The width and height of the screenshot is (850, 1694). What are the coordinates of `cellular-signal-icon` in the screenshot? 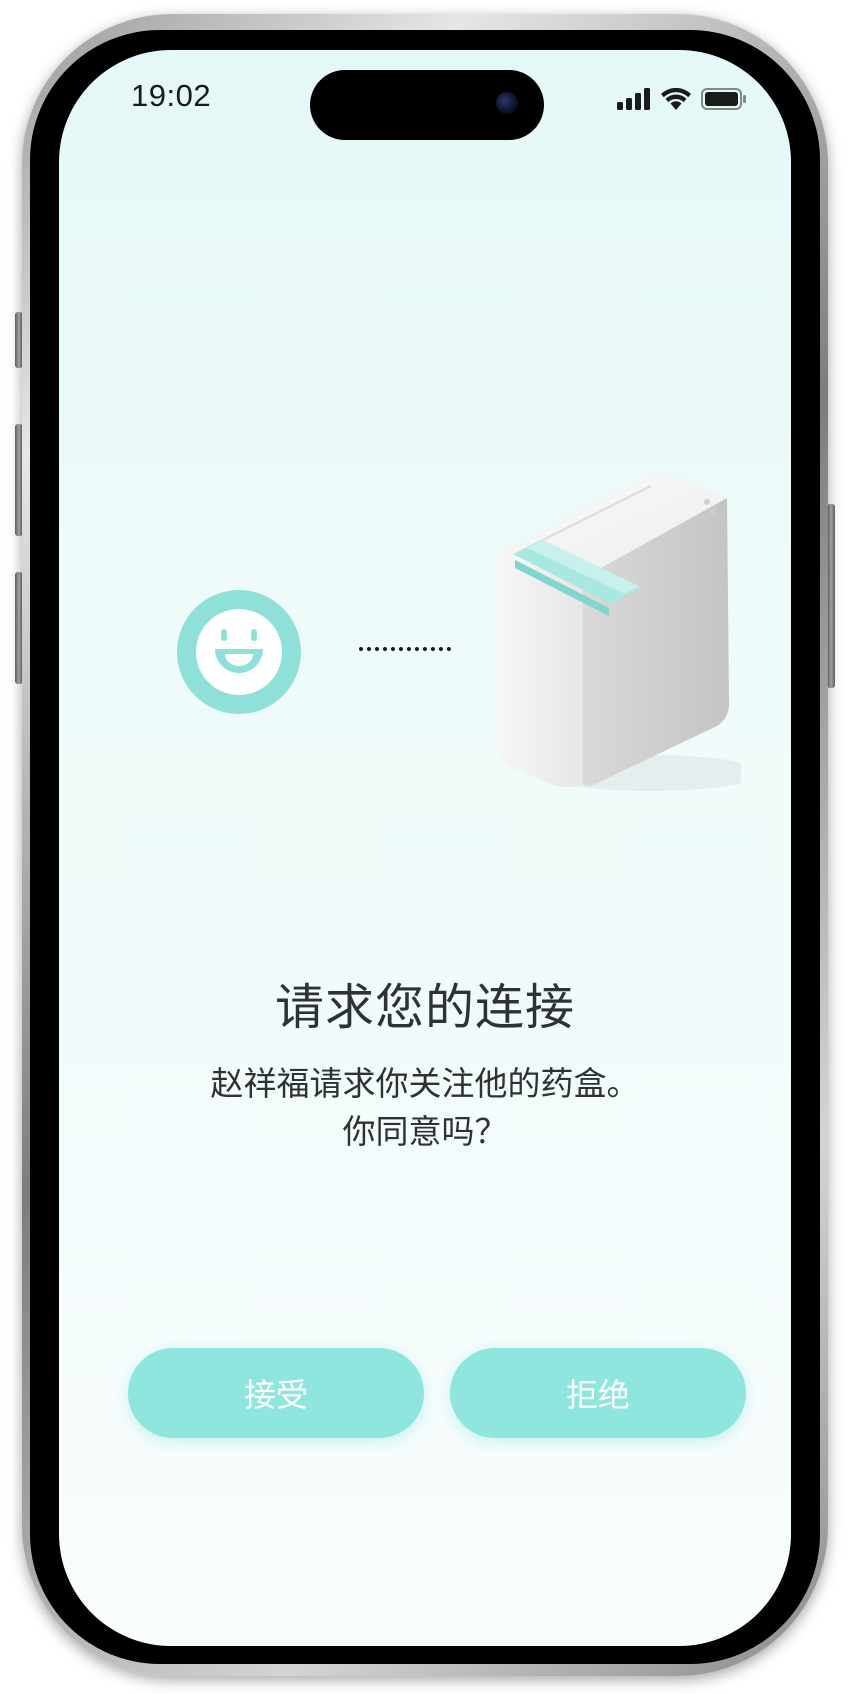 It's located at (633, 99).